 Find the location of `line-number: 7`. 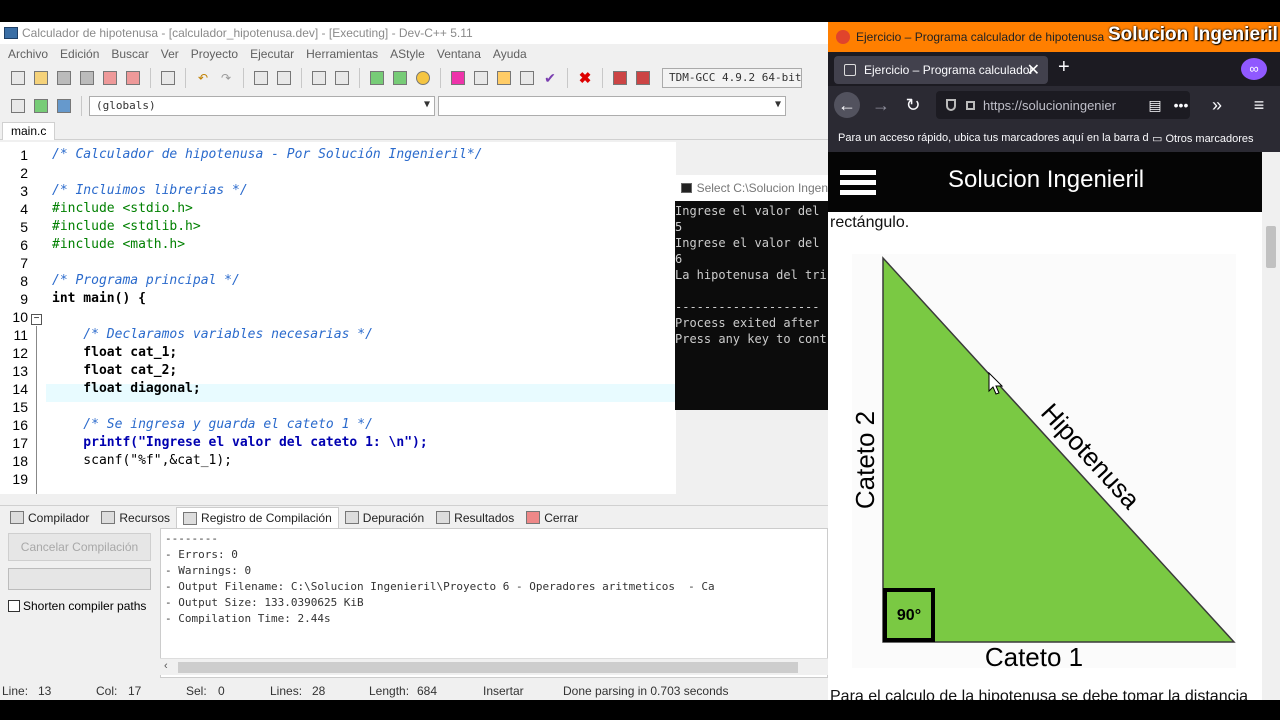

line-number: 7 is located at coordinates (24, 263).